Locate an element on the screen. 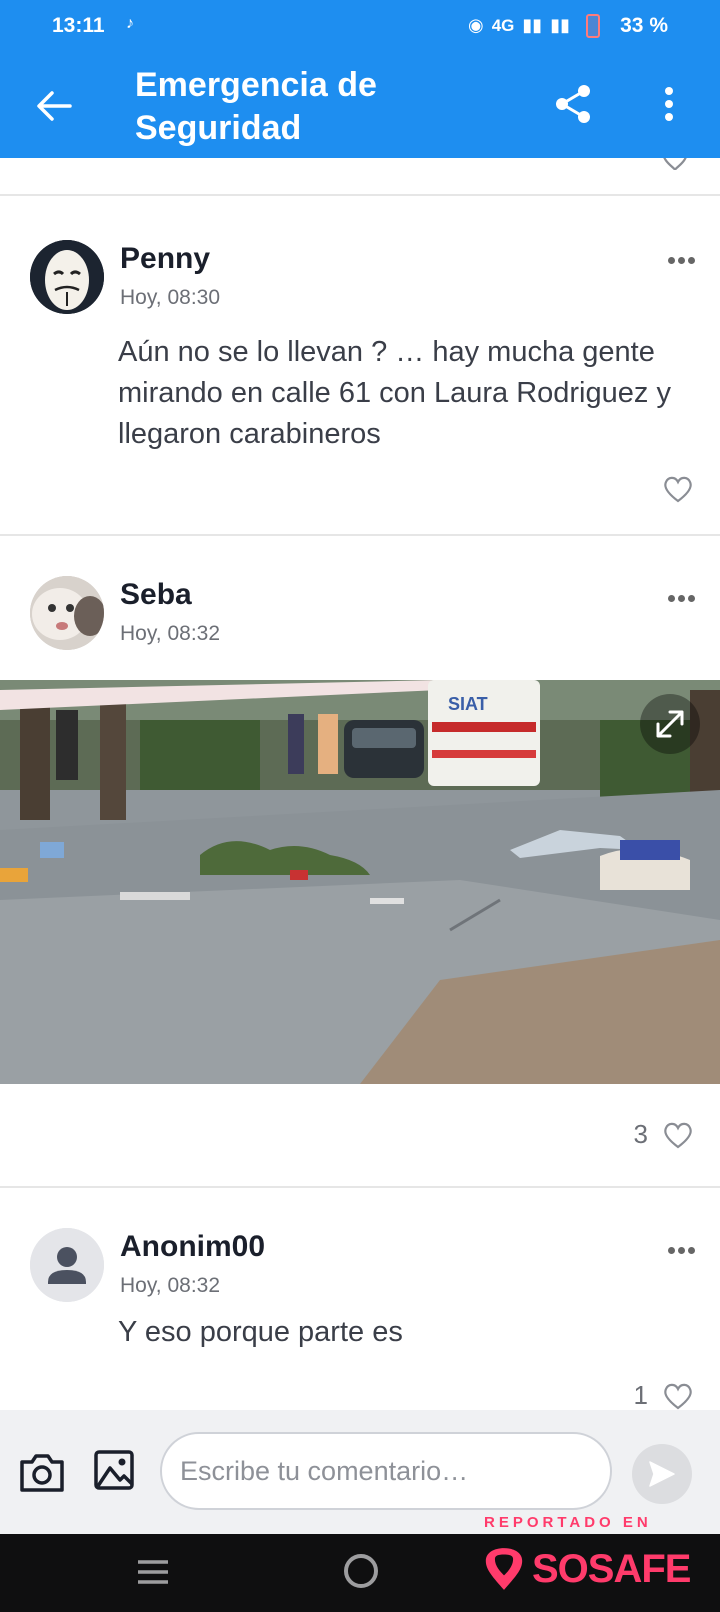 This screenshot has width=720, height=1612. home-icon is located at coordinates (361, 1571).